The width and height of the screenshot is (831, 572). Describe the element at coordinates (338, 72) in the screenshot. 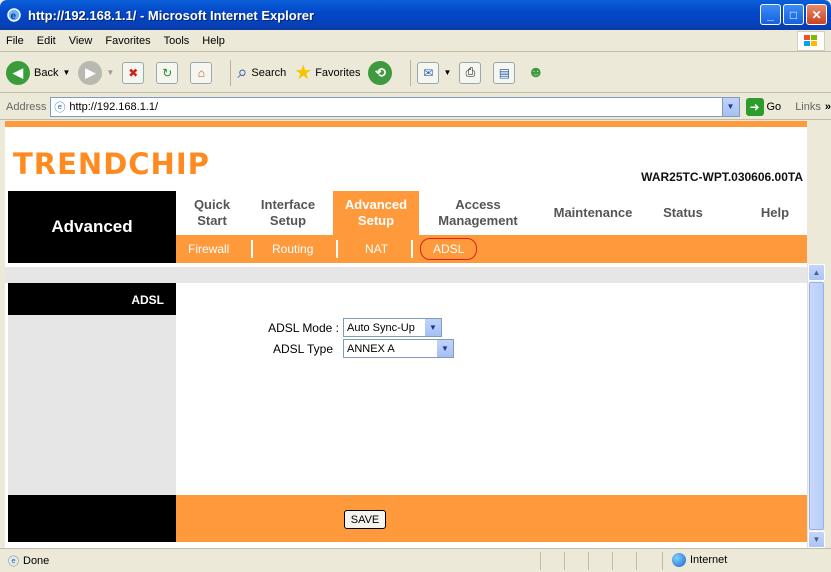

I see `favorites-label: Favorites` at that location.